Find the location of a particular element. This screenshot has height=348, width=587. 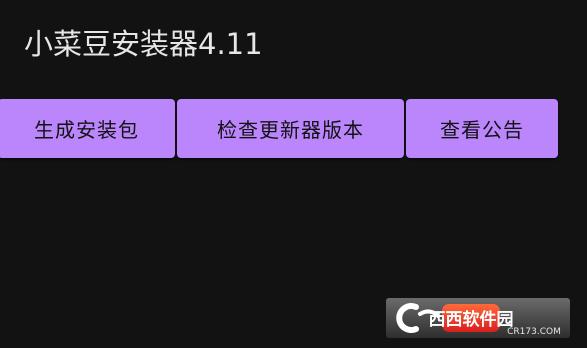

watermark-logo: 西西软件园 CR173.COM is located at coordinates (478, 318).